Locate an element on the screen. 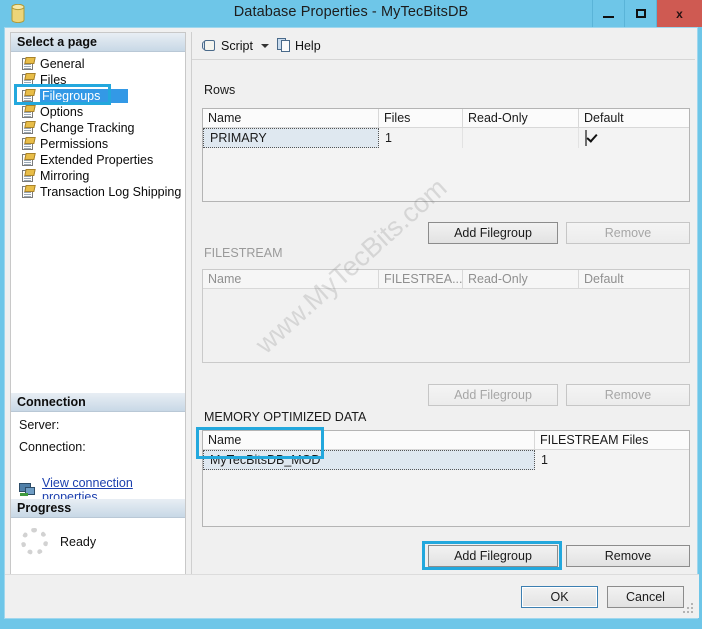 This screenshot has height=629, width=702. minimize-button is located at coordinates (608, 13).